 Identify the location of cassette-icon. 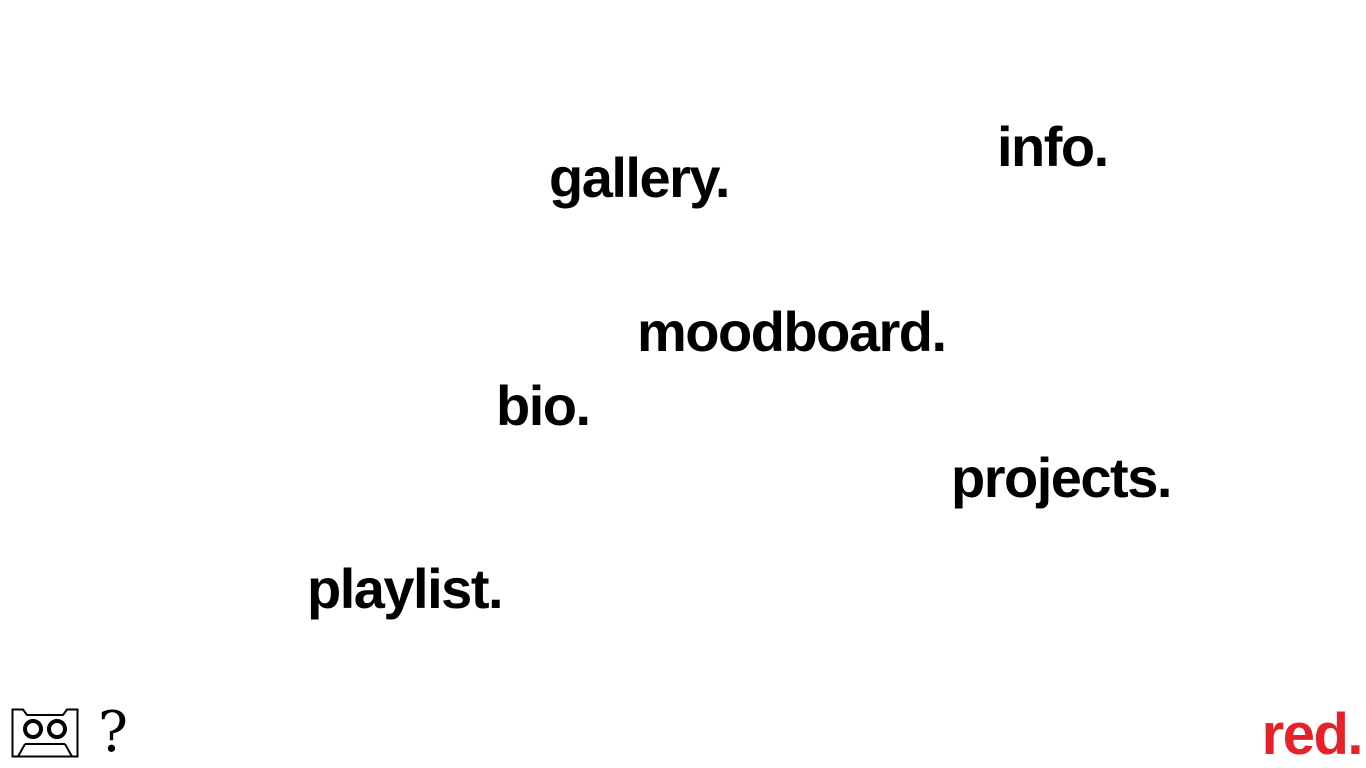
(45, 733).